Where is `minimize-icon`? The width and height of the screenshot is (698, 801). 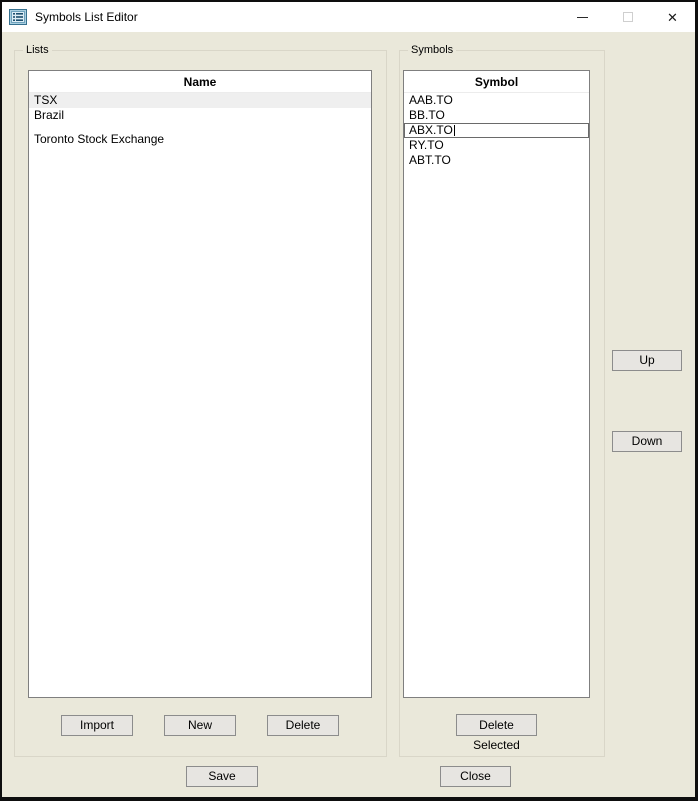
minimize-icon is located at coordinates (582, 17).